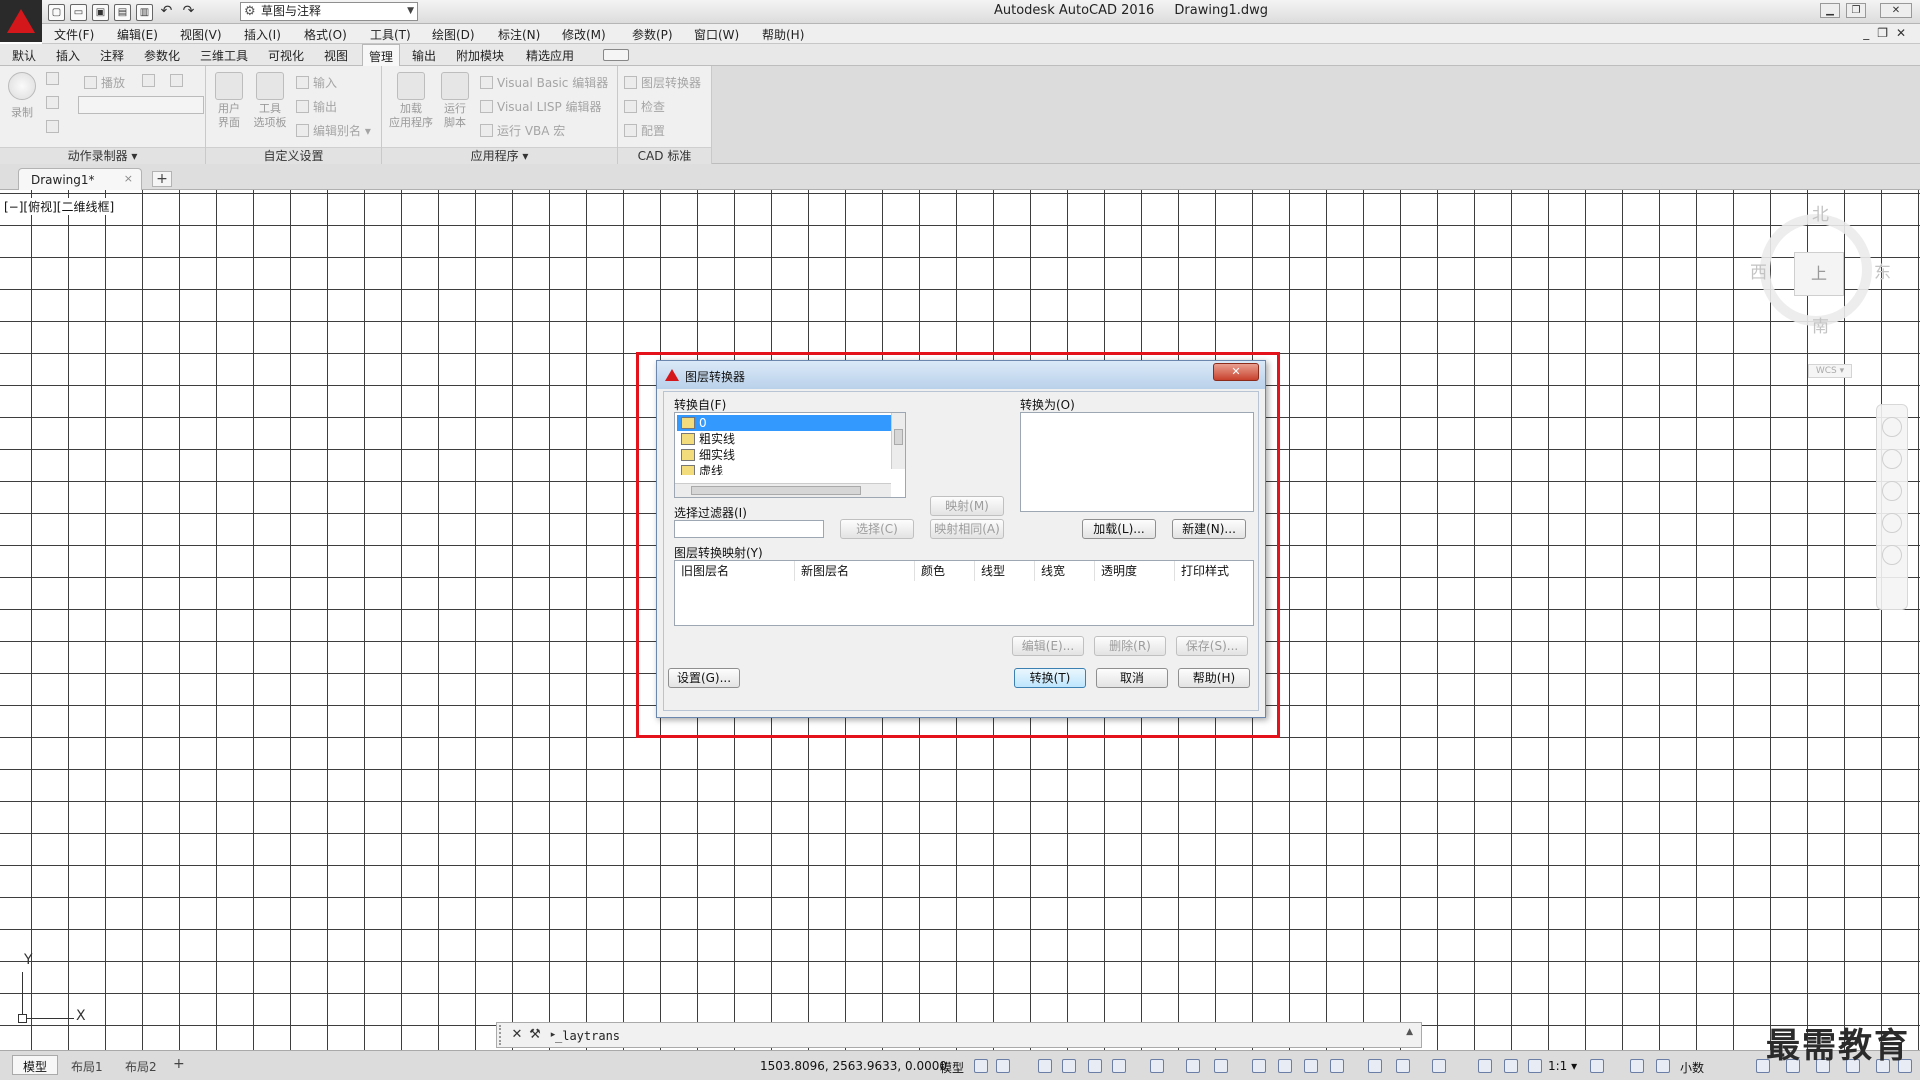  I want to click on panel-title-action-recorder: 动作录制器 ▾, so click(102, 155).